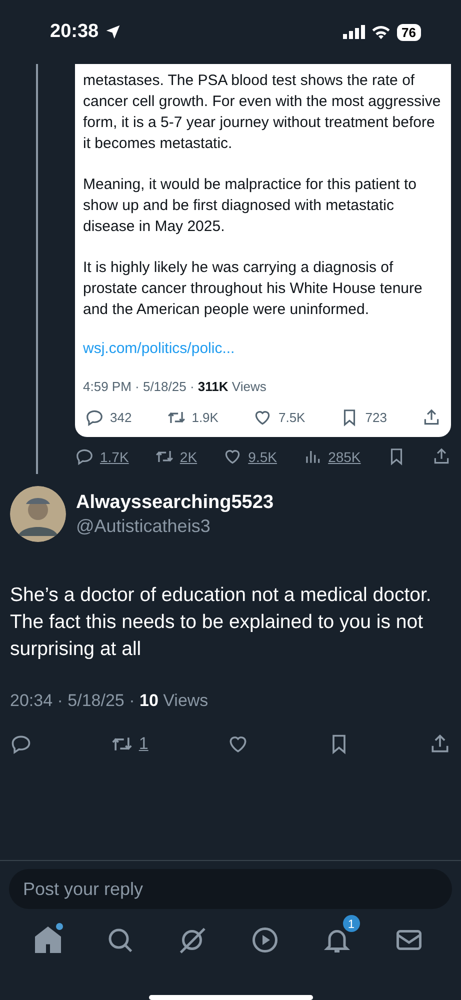 This screenshot has height=1000, width=461. I want to click on post-meta: 4:59 PM · 5/18/25 · 311K Views, so click(175, 386).